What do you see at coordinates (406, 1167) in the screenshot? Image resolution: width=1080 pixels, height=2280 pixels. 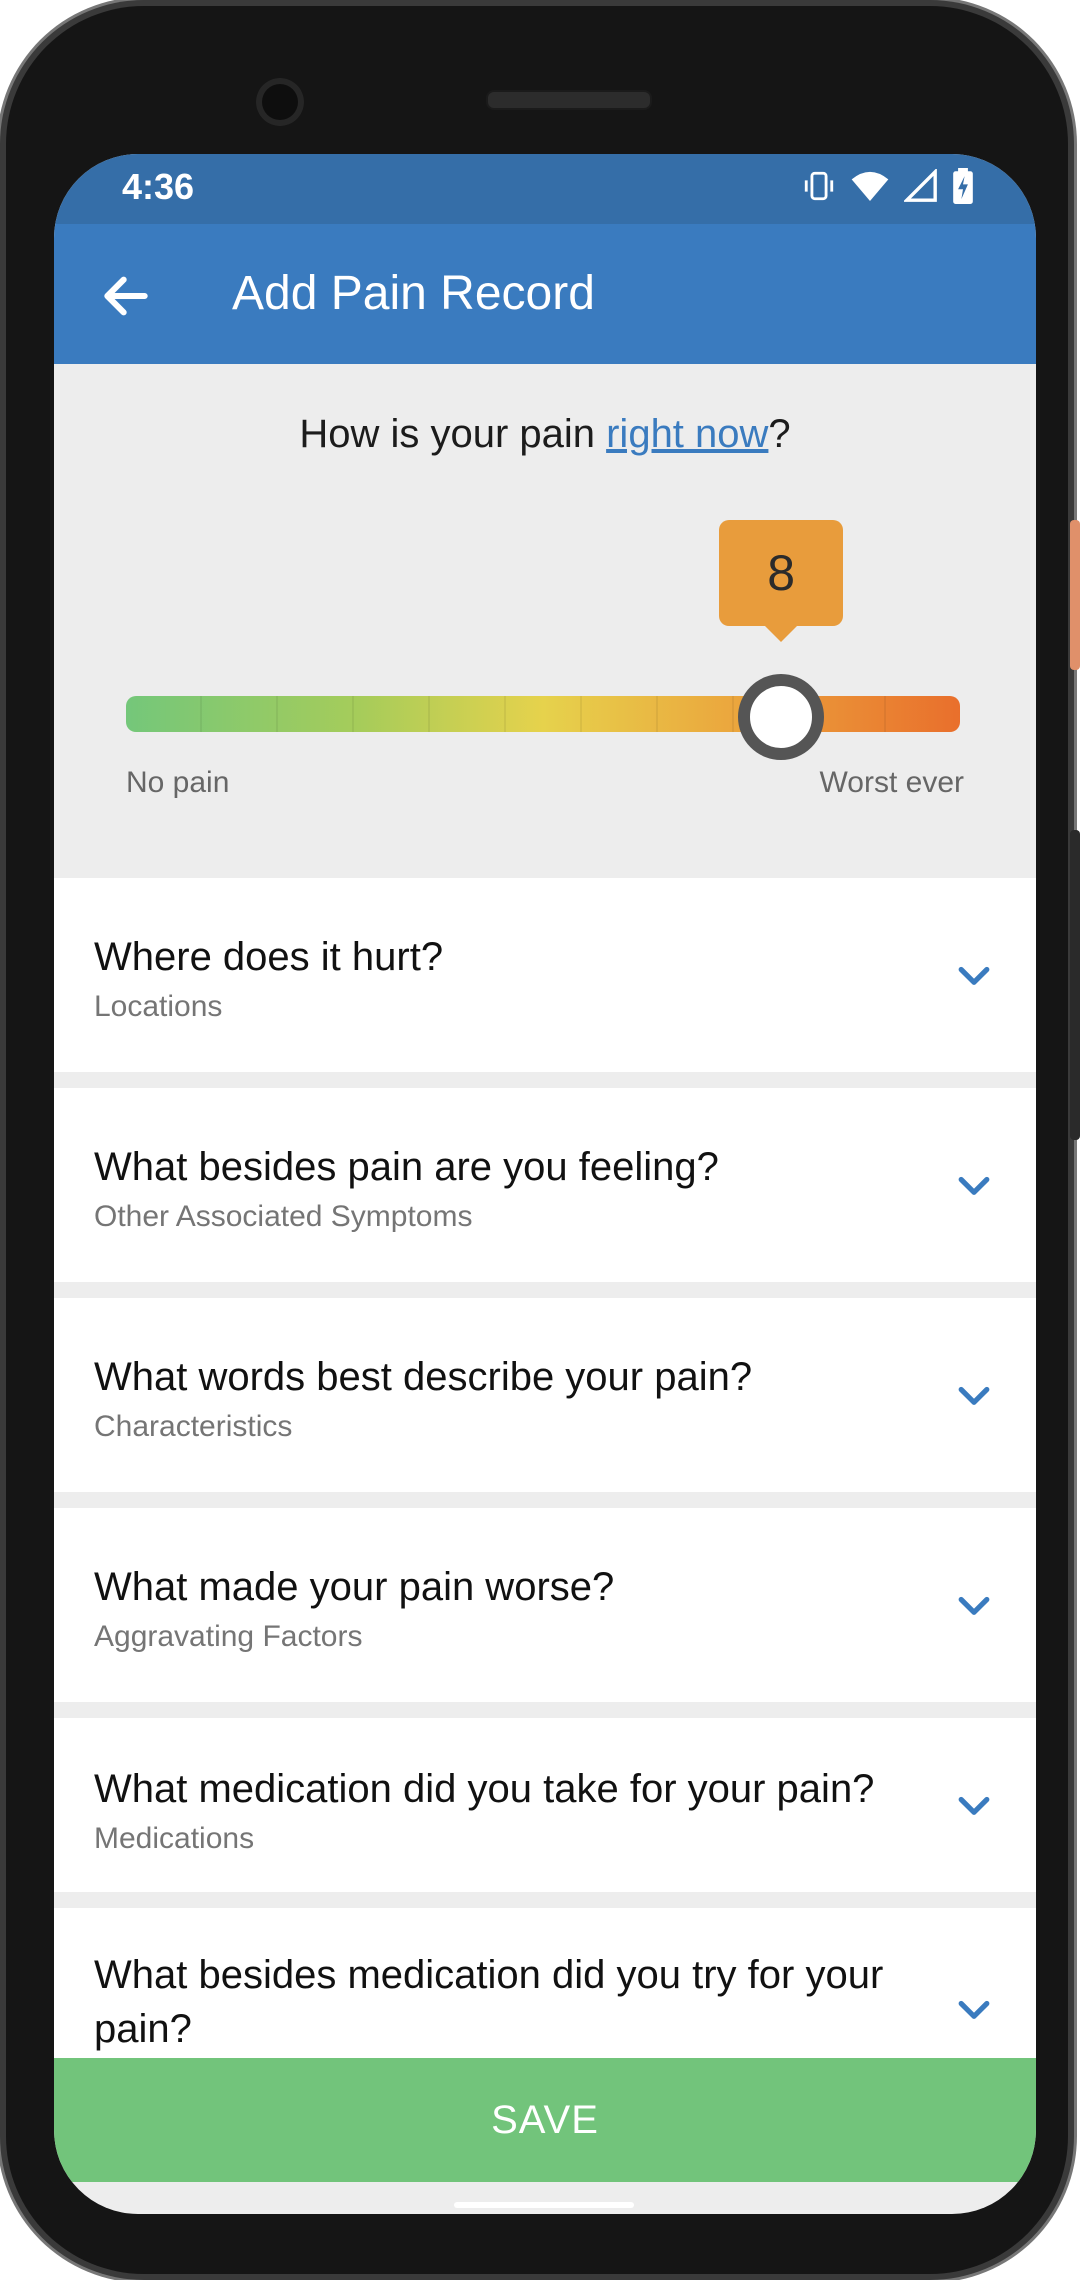 I see `section-title: What besides pain are you feeling?` at bounding box center [406, 1167].